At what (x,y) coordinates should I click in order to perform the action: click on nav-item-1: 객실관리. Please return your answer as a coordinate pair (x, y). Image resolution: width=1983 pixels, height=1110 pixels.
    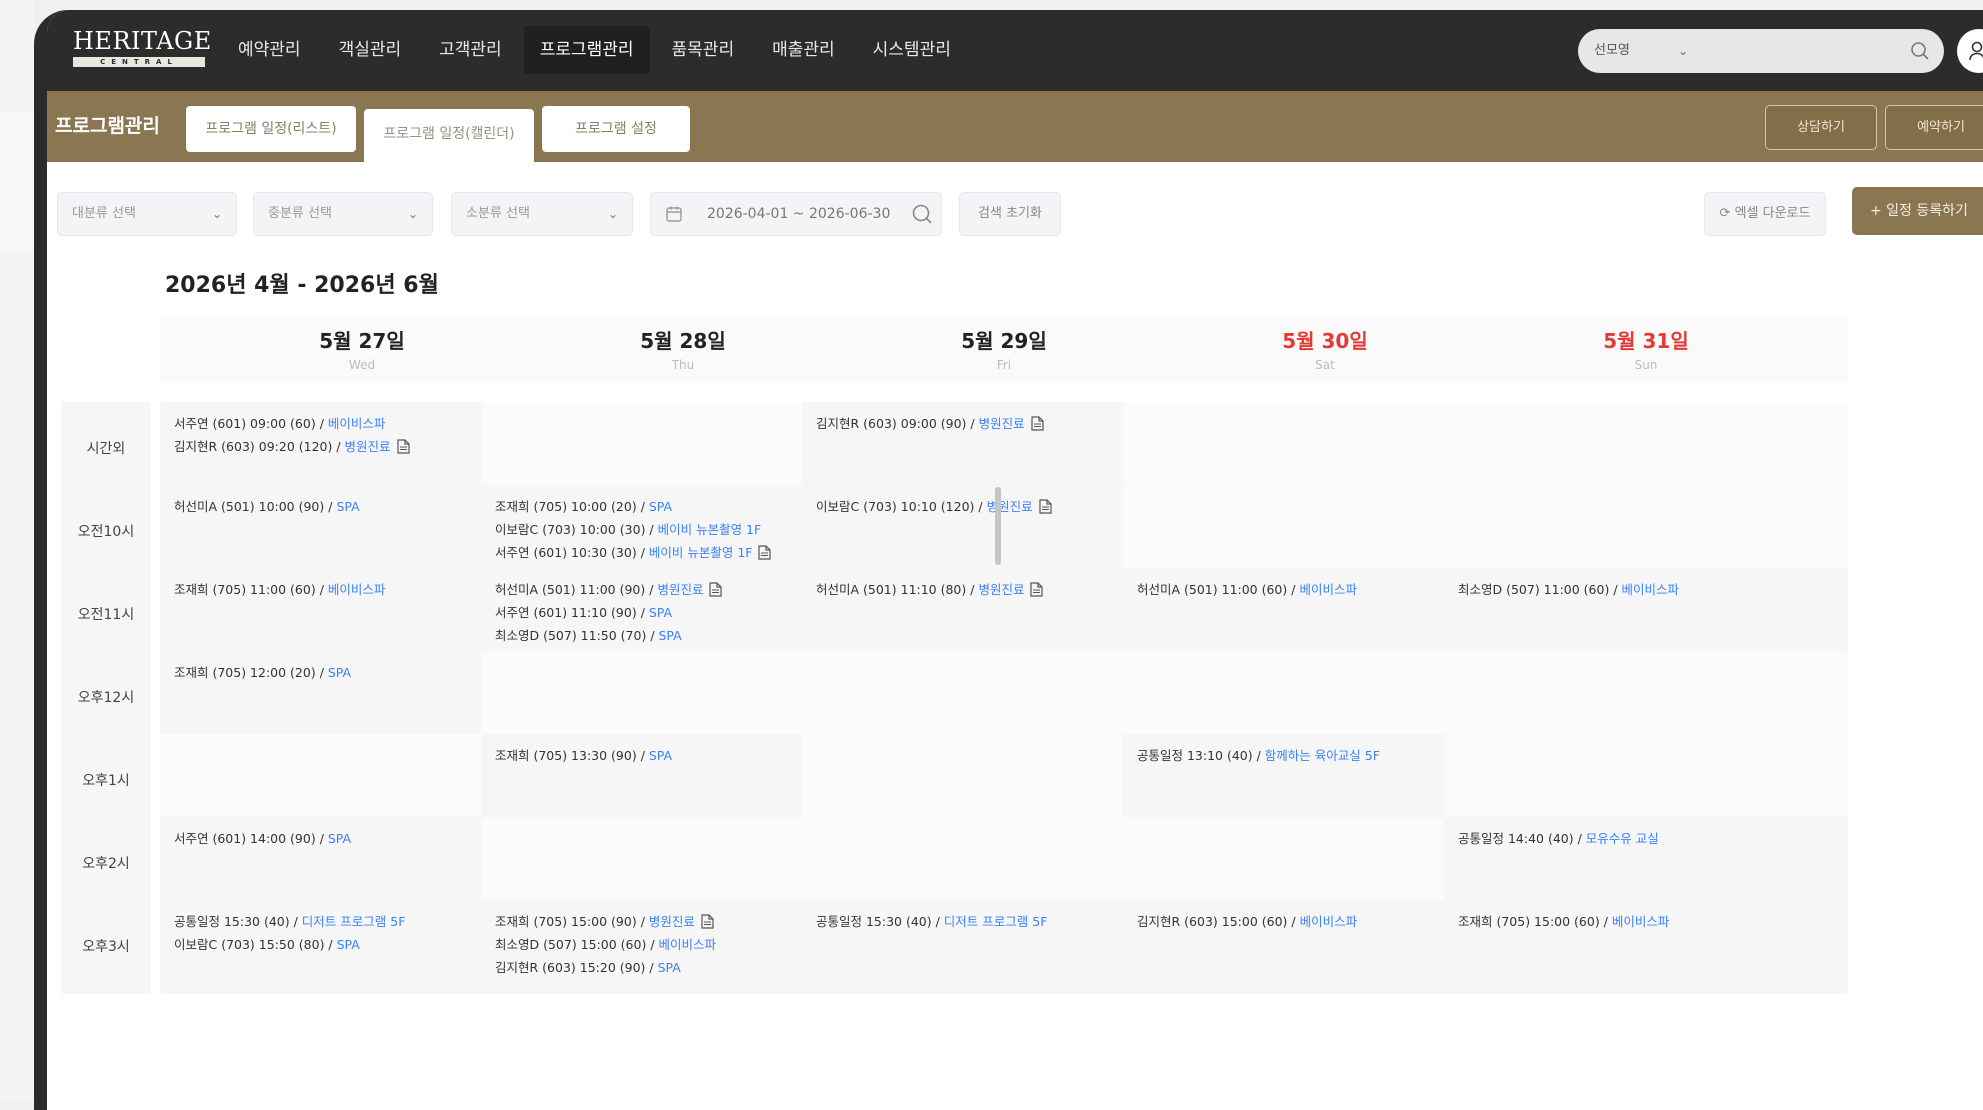
    Looking at the image, I should click on (370, 50).